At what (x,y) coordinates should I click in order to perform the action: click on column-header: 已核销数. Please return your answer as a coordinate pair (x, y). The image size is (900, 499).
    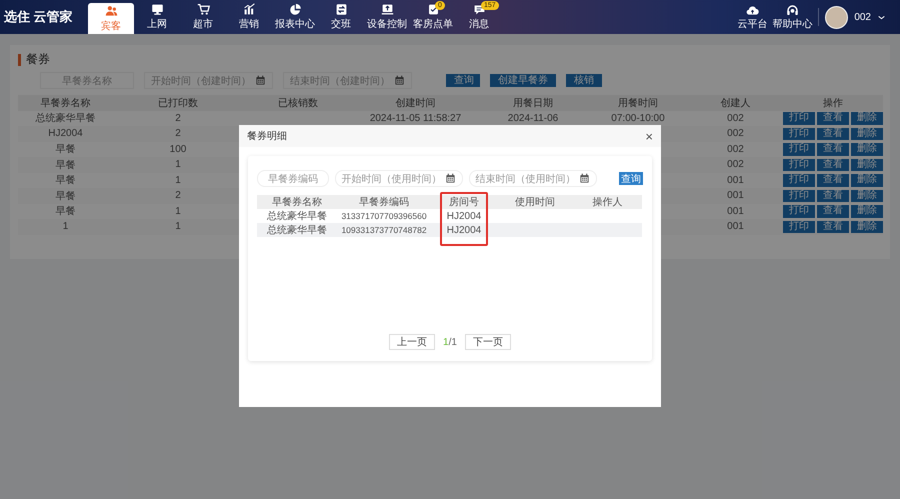
    Looking at the image, I should click on (298, 102).